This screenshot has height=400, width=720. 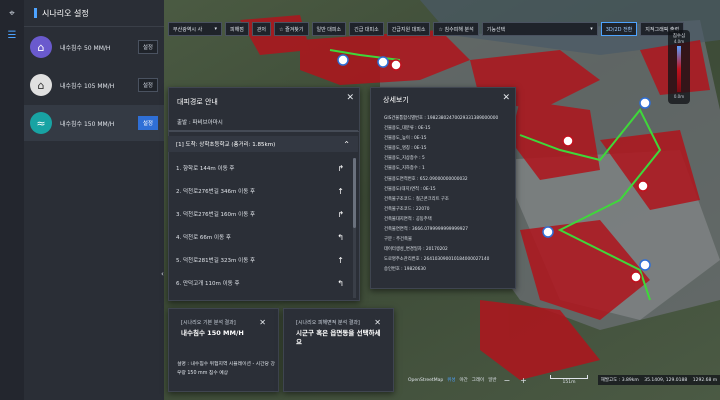 I want to click on attribute-row: 건축물연면적 : 3666.0799999999999927, so click(x=426, y=230).